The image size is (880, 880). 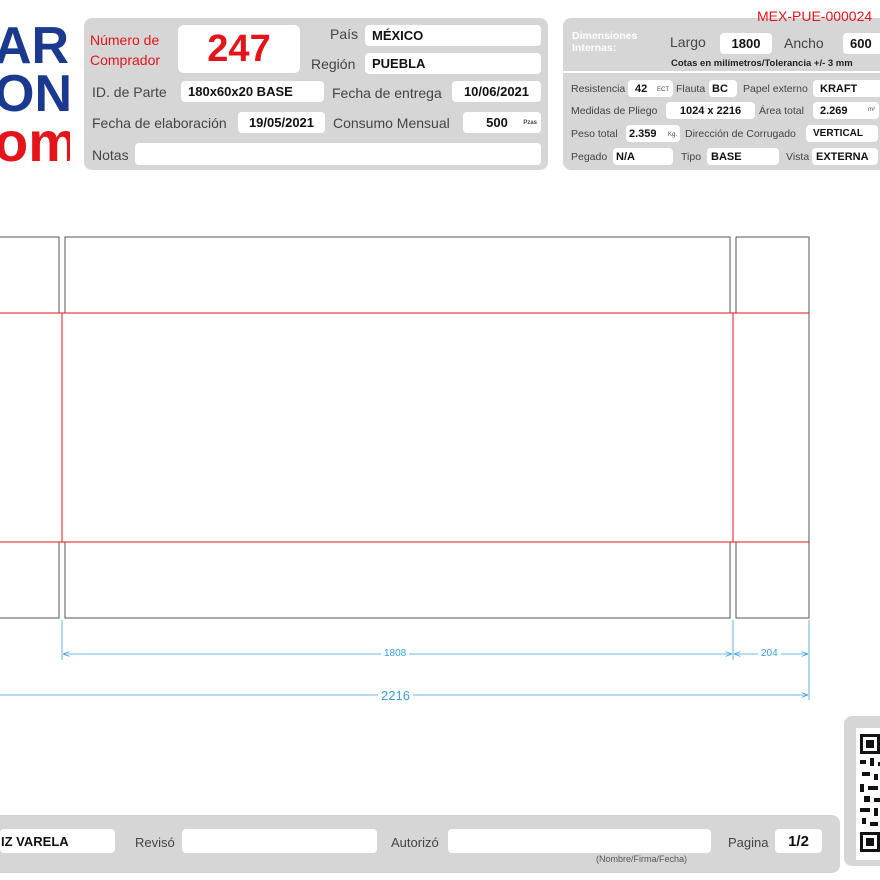 I want to click on page-field: 1/2, so click(x=798, y=841).